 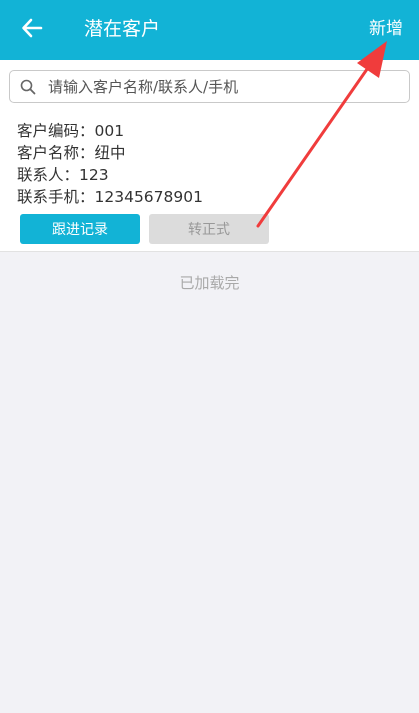 I want to click on customer-phone: 联系手机：12345678901, so click(x=110, y=197).